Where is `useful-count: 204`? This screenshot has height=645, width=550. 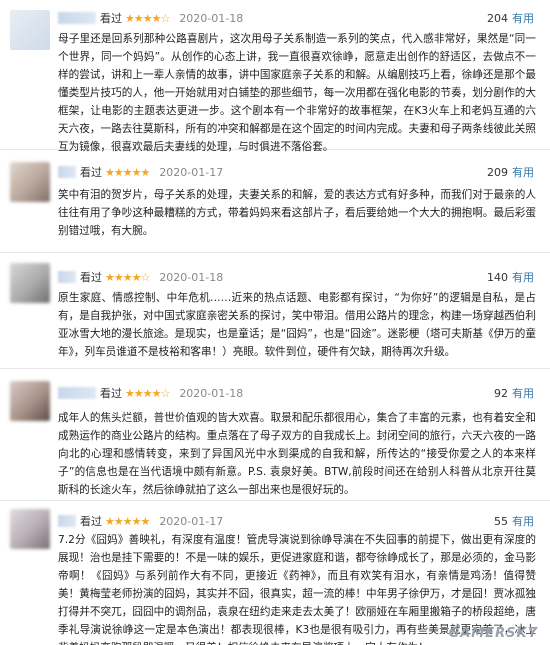
useful-count: 204 is located at coordinates (497, 18).